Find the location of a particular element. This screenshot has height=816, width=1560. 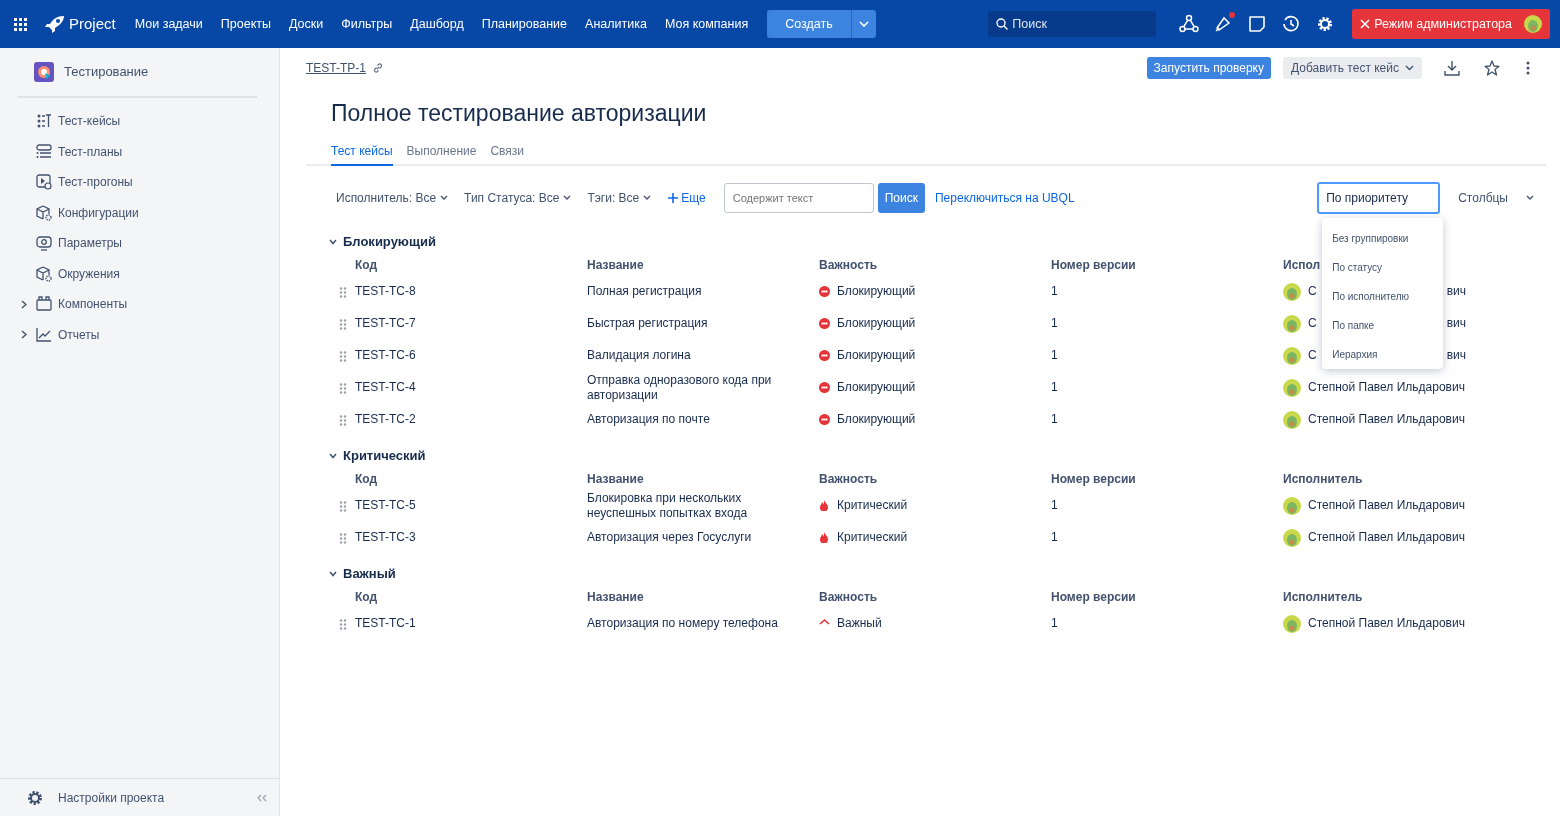

plan-list-icon is located at coordinates (44, 151).